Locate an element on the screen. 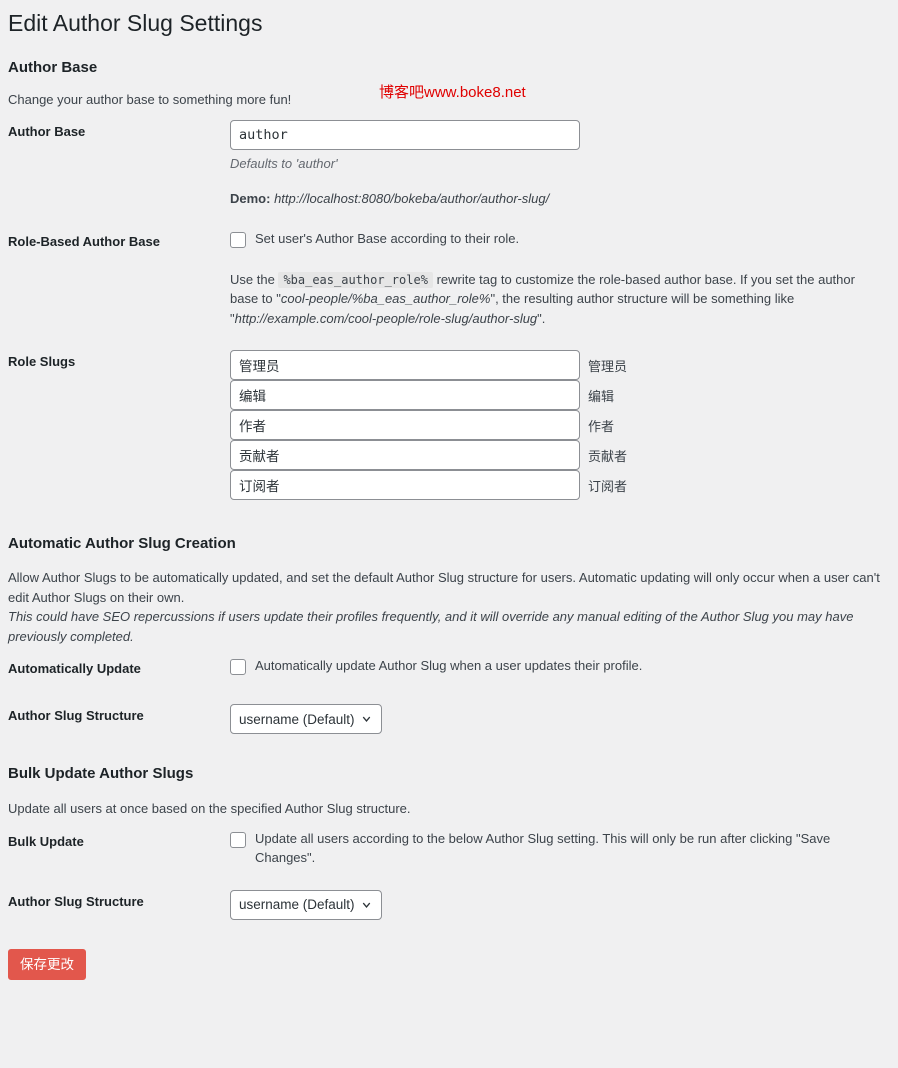 The image size is (898, 1068). role-based-checkbox is located at coordinates (238, 240).